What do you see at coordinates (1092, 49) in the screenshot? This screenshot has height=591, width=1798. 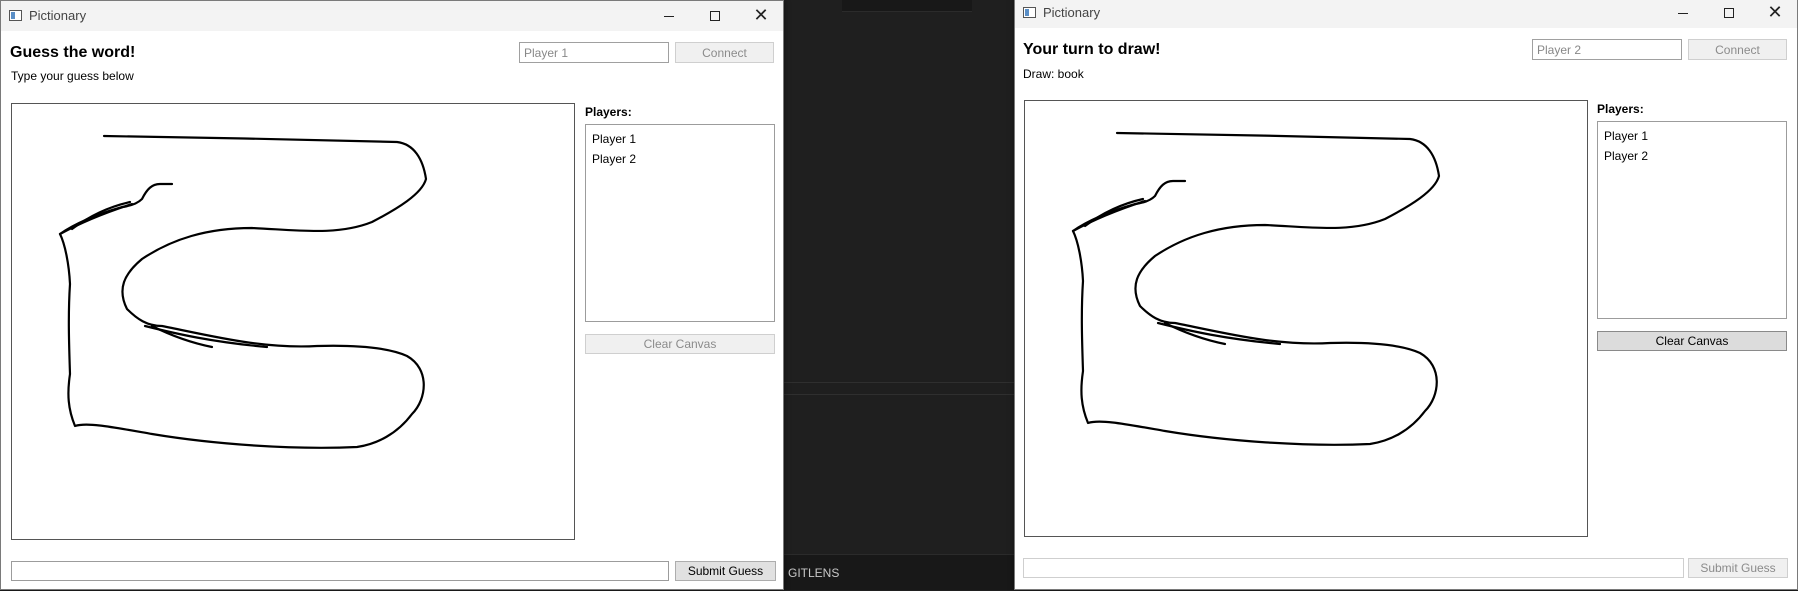 I see `page-heading: Your turn to draw!` at bounding box center [1092, 49].